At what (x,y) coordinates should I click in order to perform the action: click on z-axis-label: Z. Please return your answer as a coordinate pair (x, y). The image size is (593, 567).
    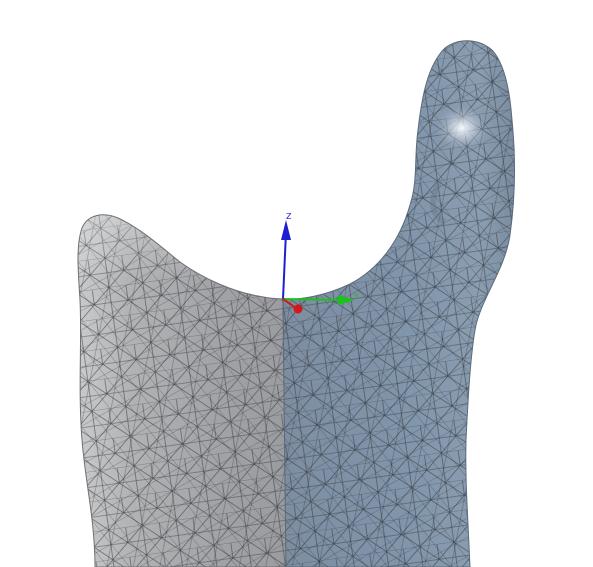
    Looking at the image, I should click on (289, 216).